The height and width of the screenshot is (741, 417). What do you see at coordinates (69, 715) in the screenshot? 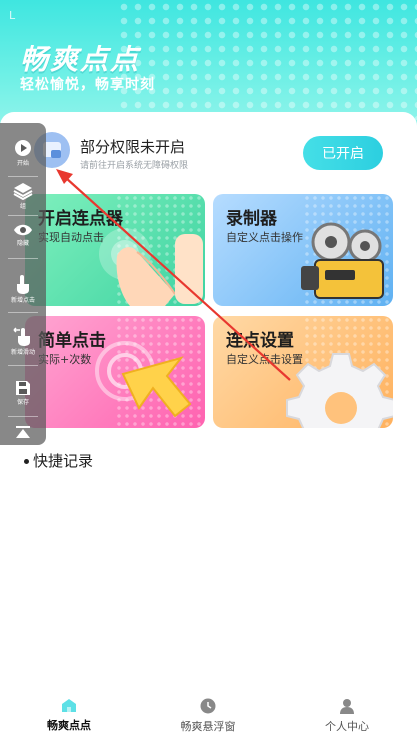
I see `nav-home: 畅爽点点` at bounding box center [69, 715].